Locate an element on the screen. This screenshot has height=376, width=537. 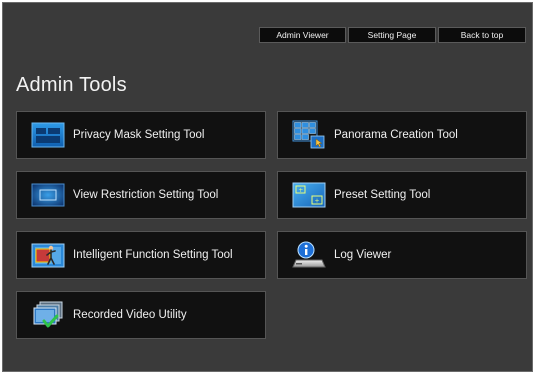
privacy-mask-icon is located at coordinates (48, 135).